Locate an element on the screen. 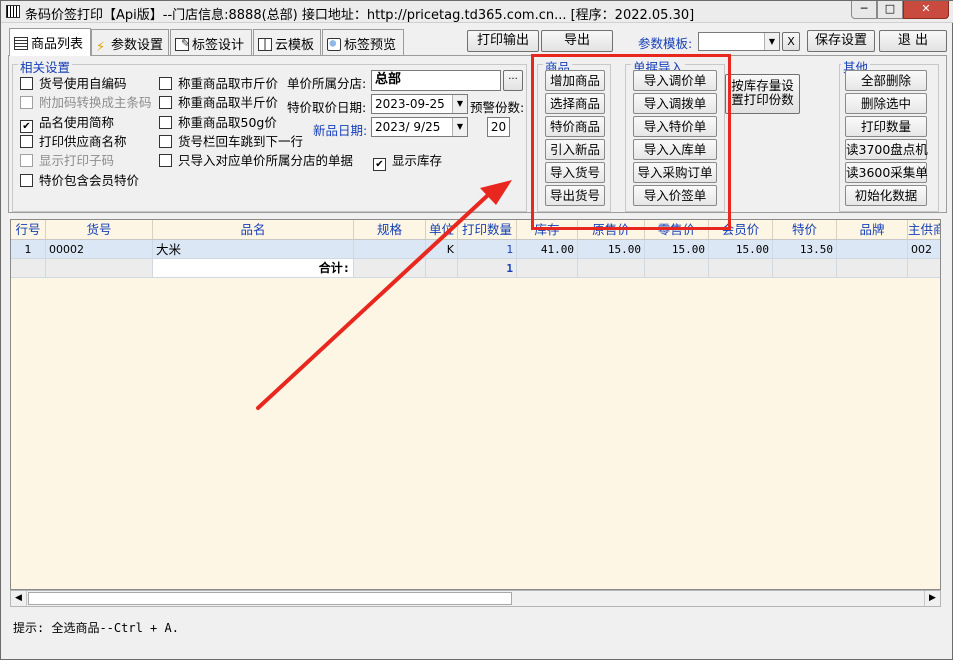 This screenshot has height=660, width=953. column-header: 货号 is located at coordinates (99, 229).